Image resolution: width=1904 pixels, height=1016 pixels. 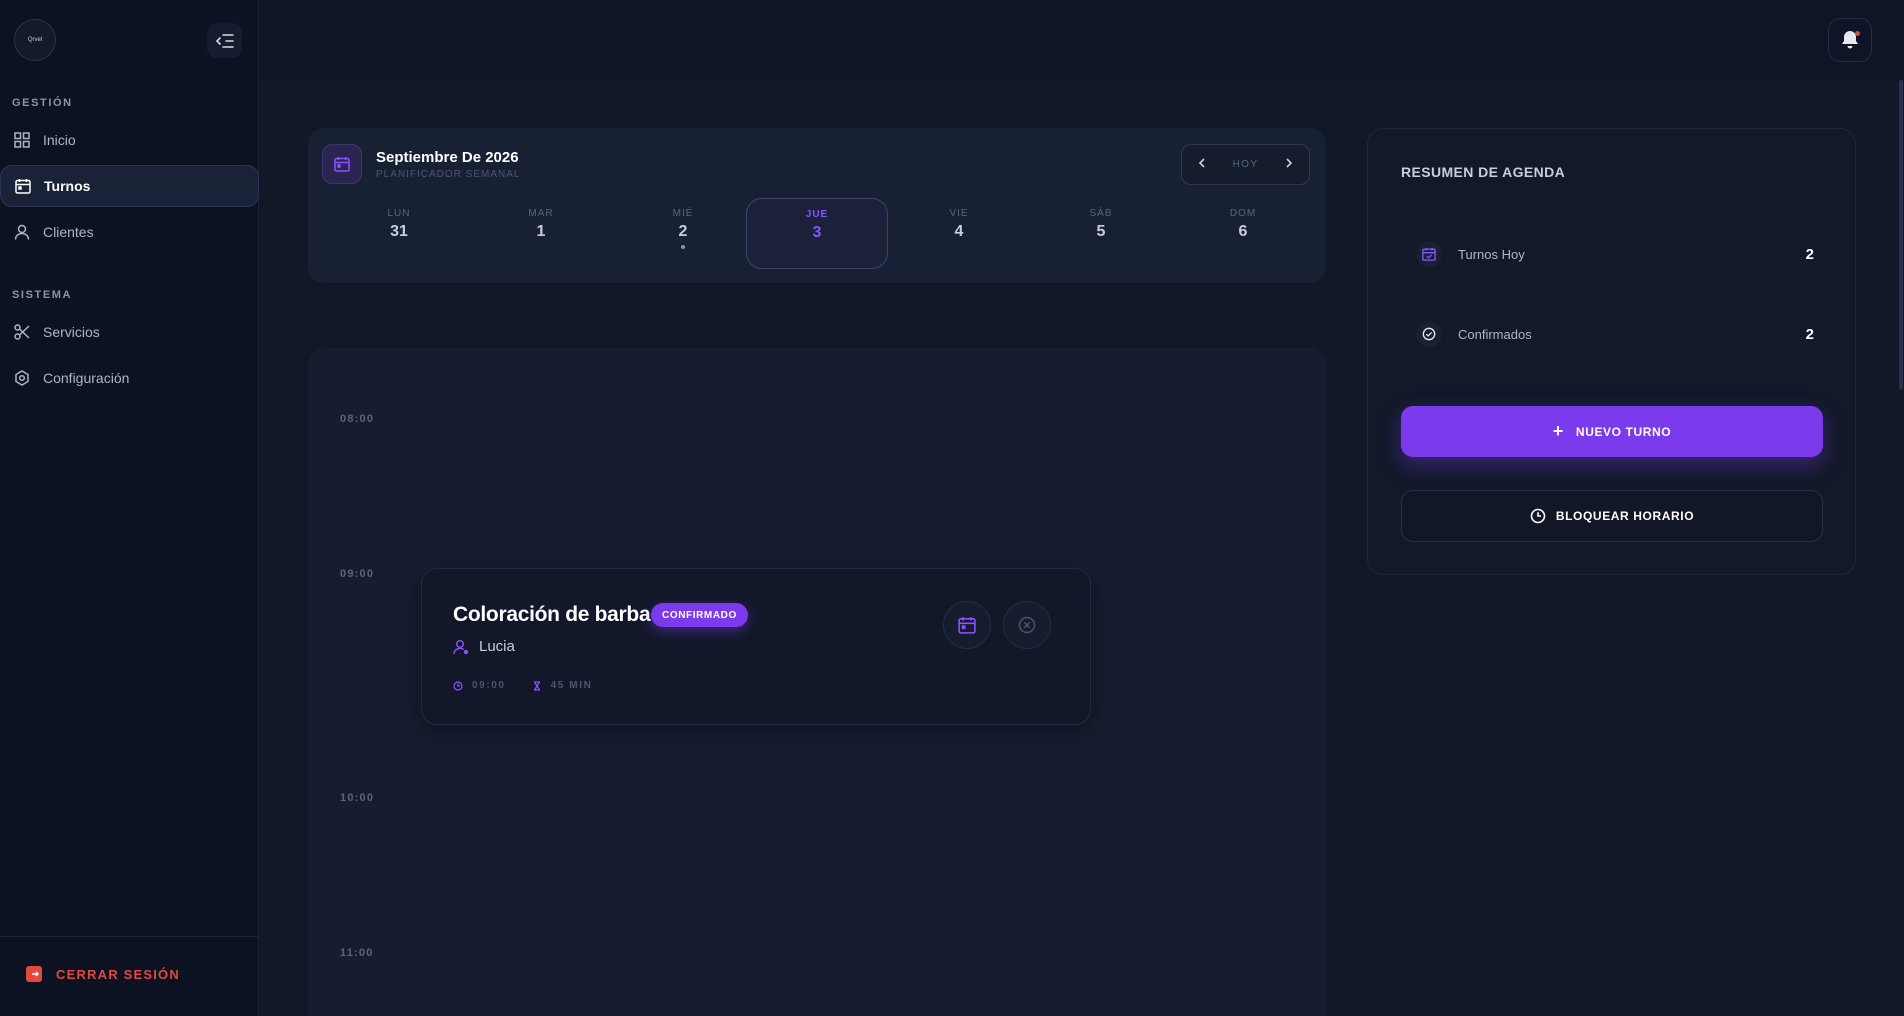 I want to click on day-date: 6, so click(x=1243, y=231).